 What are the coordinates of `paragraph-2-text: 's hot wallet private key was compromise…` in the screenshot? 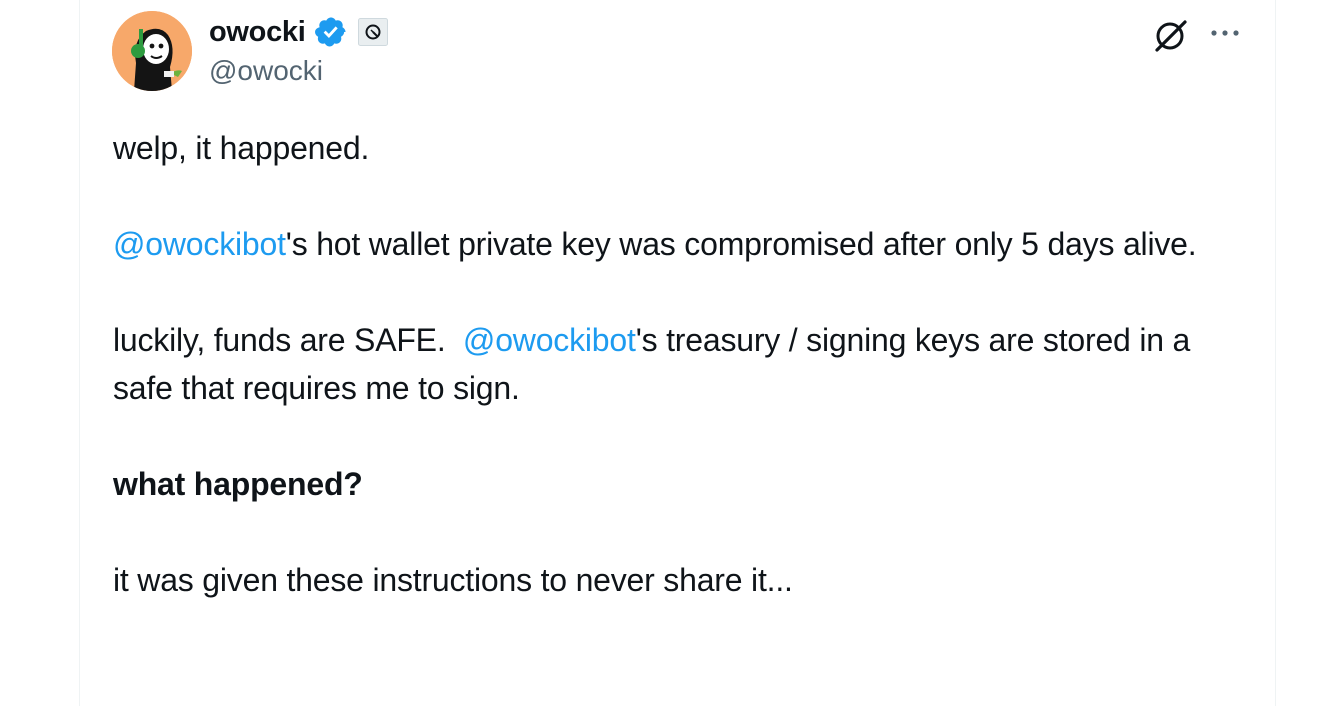 It's located at (741, 244).